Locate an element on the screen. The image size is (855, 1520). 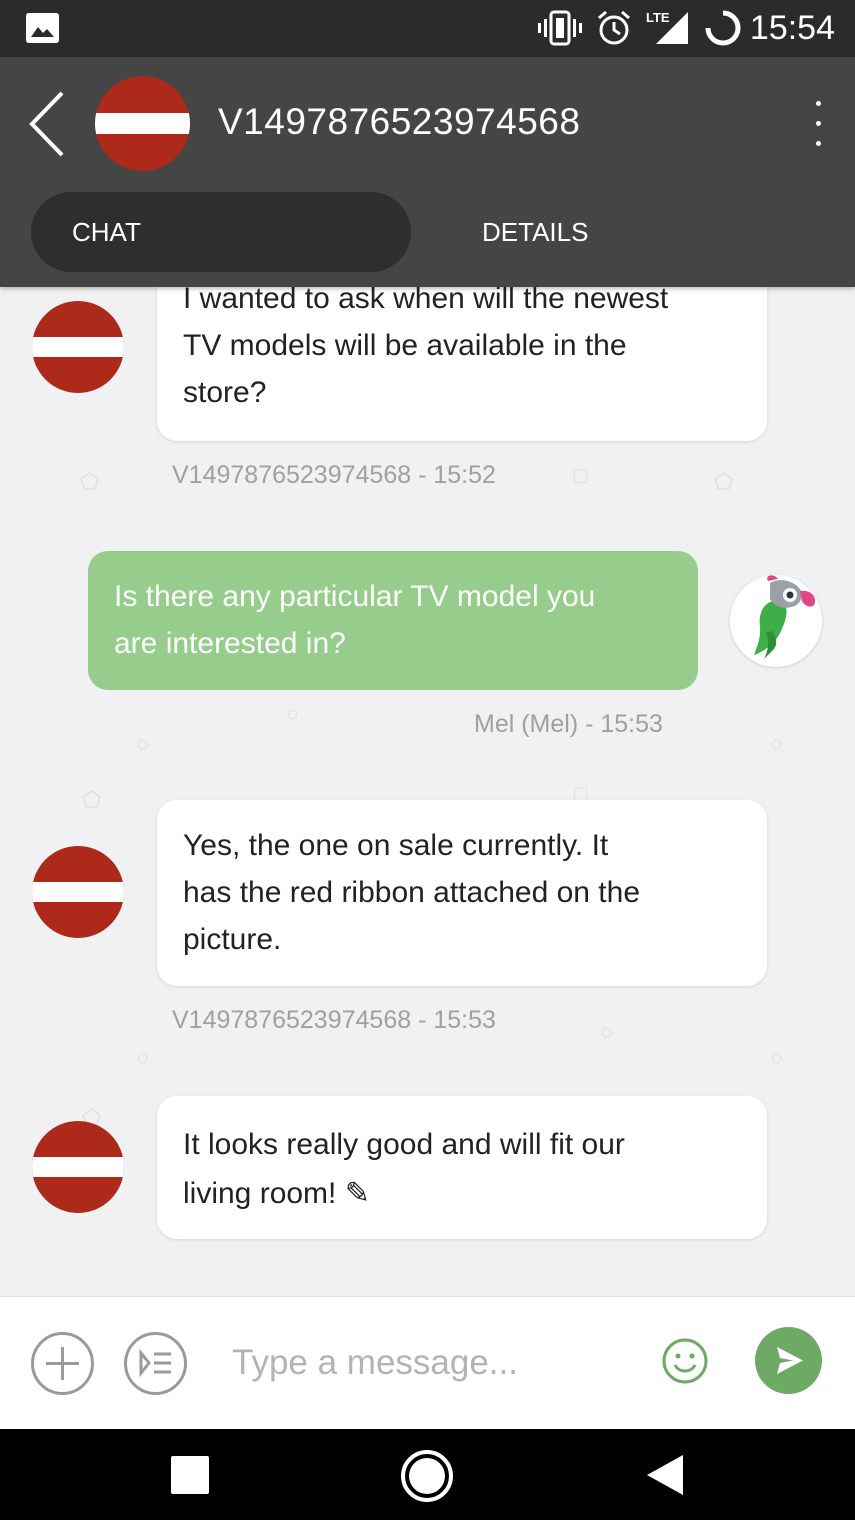
lte-signal-icon: LTE is located at coordinates (668, 28).